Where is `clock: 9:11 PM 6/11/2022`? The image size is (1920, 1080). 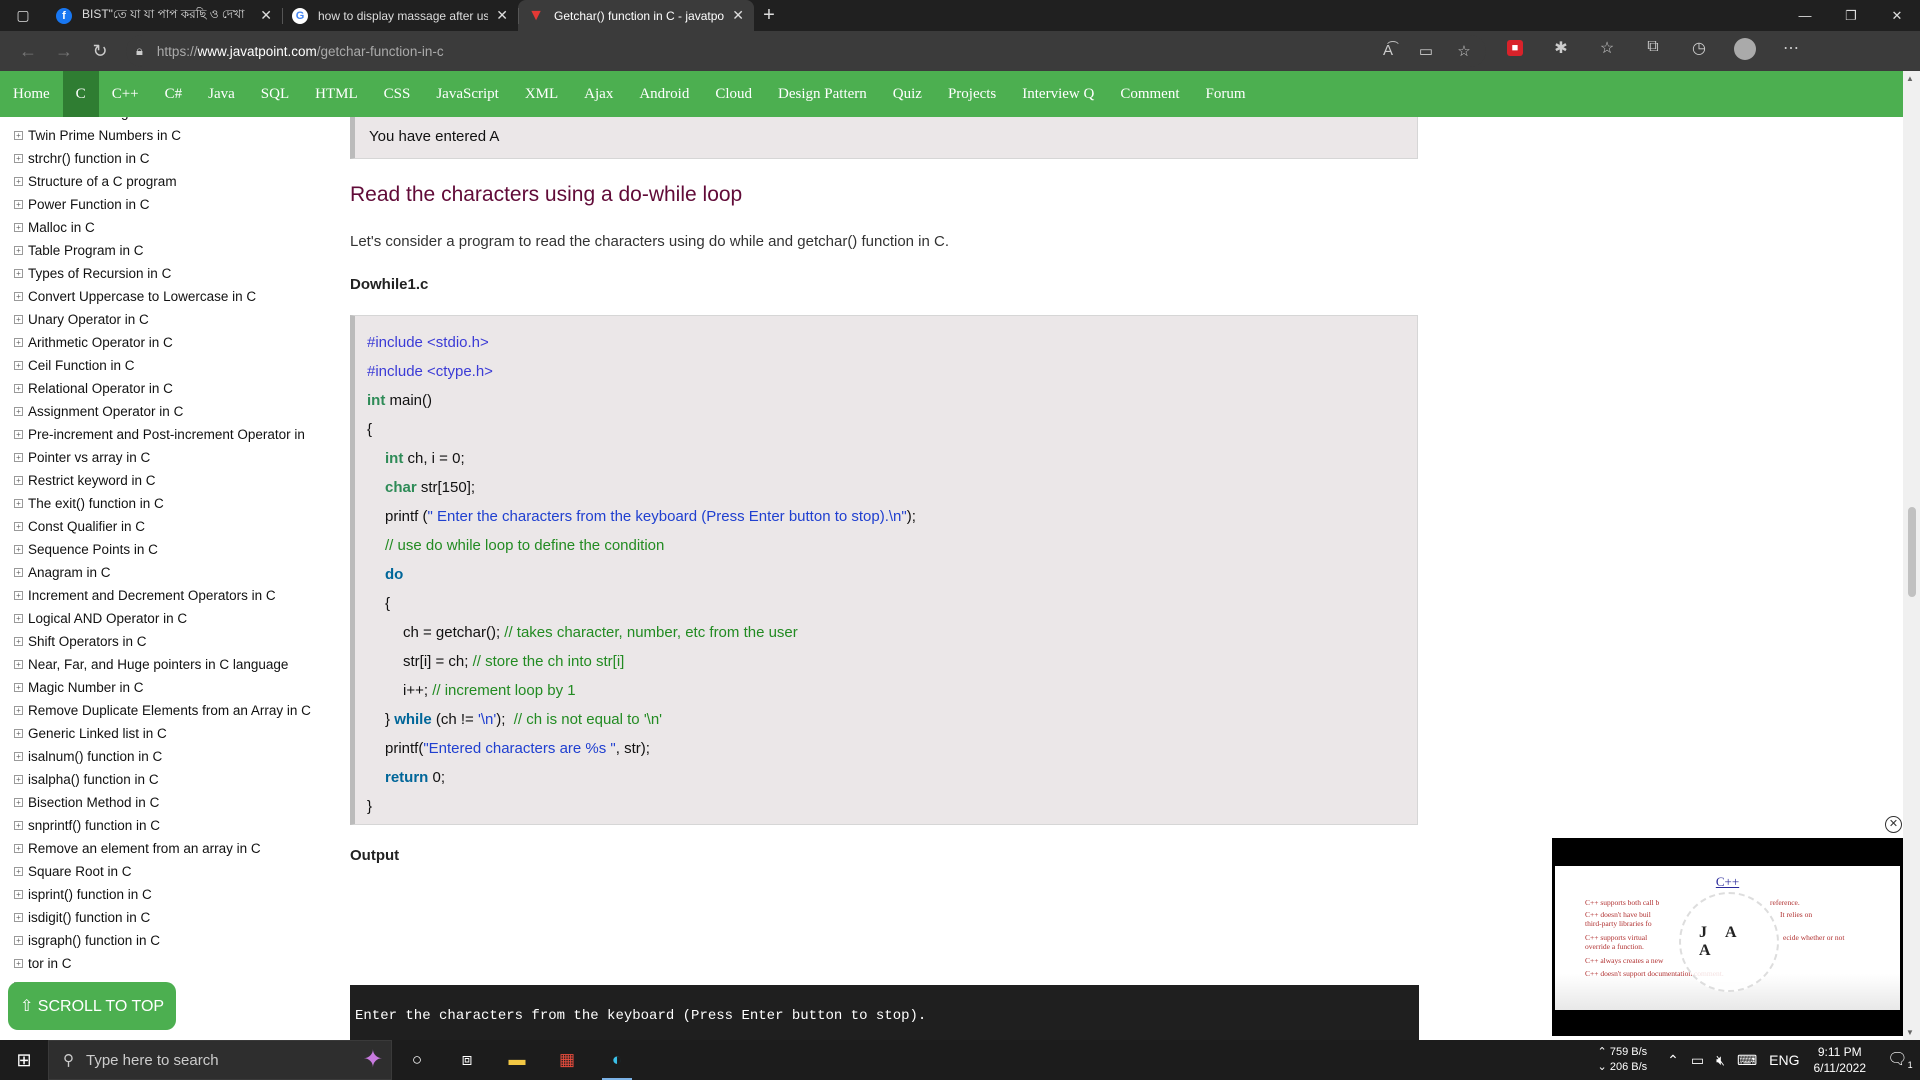 clock: 9:11 PM 6/11/2022 is located at coordinates (1840, 1060).